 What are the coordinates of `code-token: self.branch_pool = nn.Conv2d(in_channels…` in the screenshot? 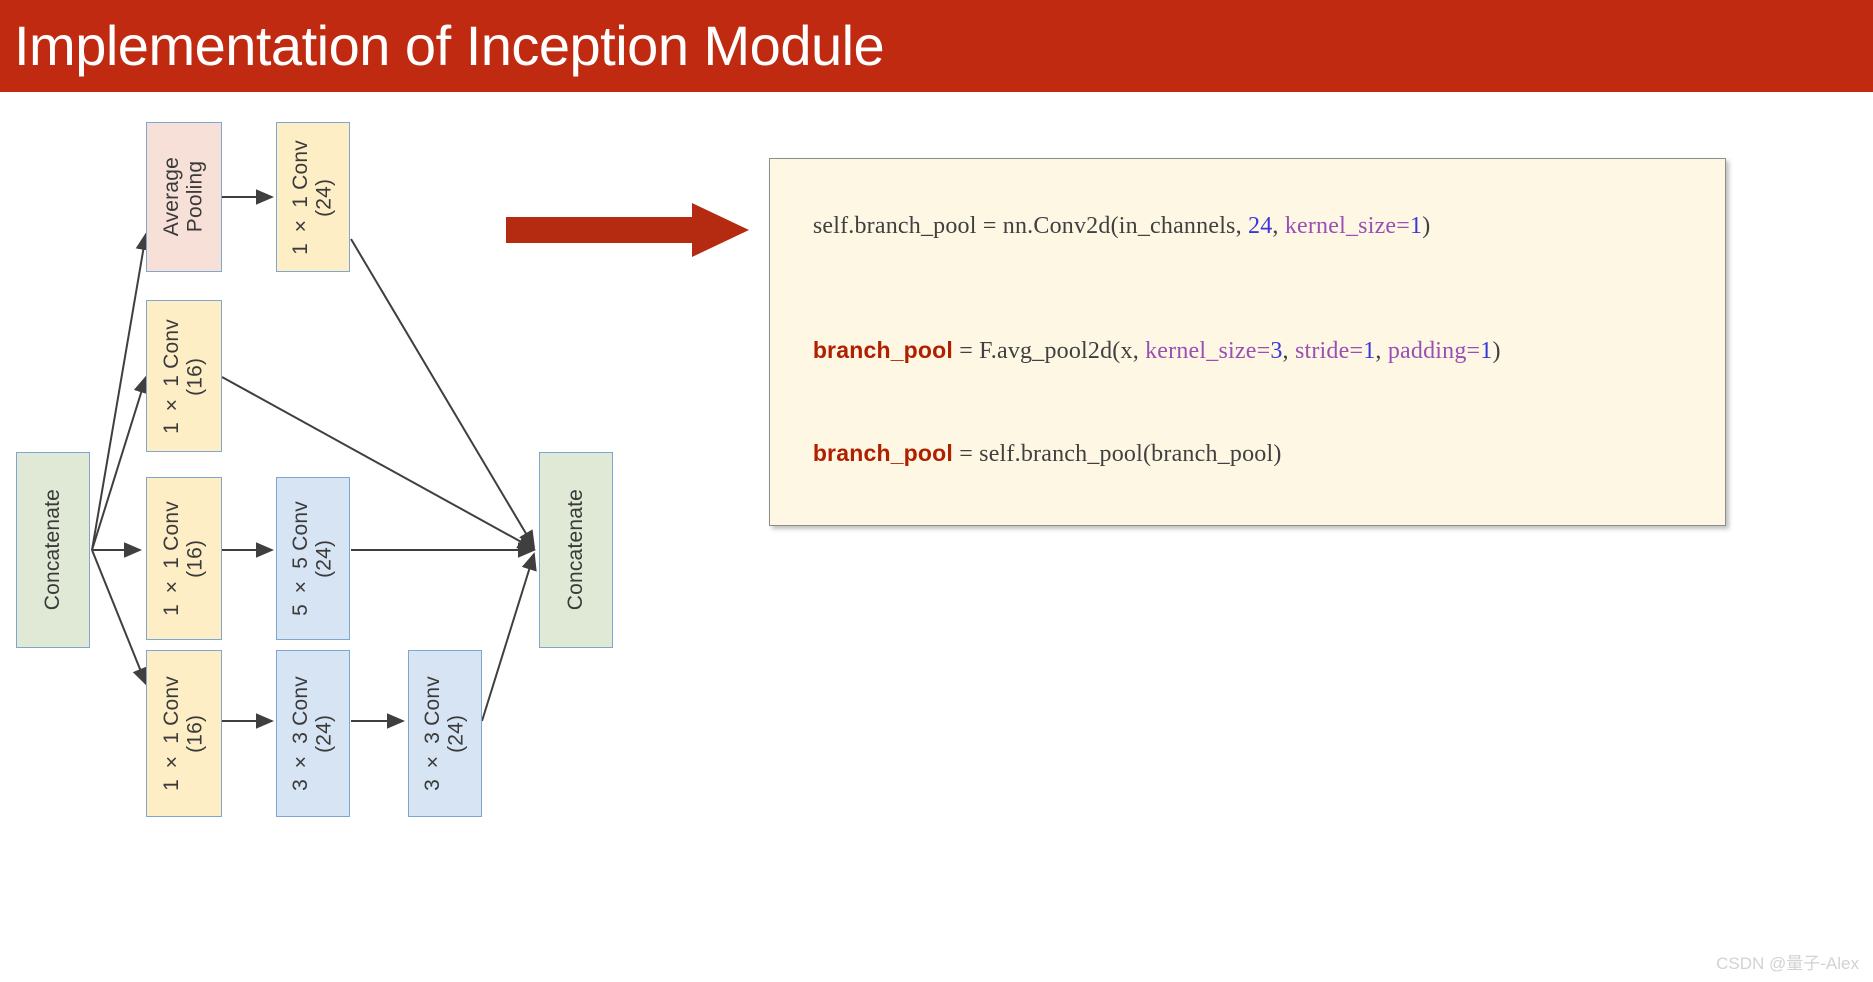 It's located at (1030, 226).